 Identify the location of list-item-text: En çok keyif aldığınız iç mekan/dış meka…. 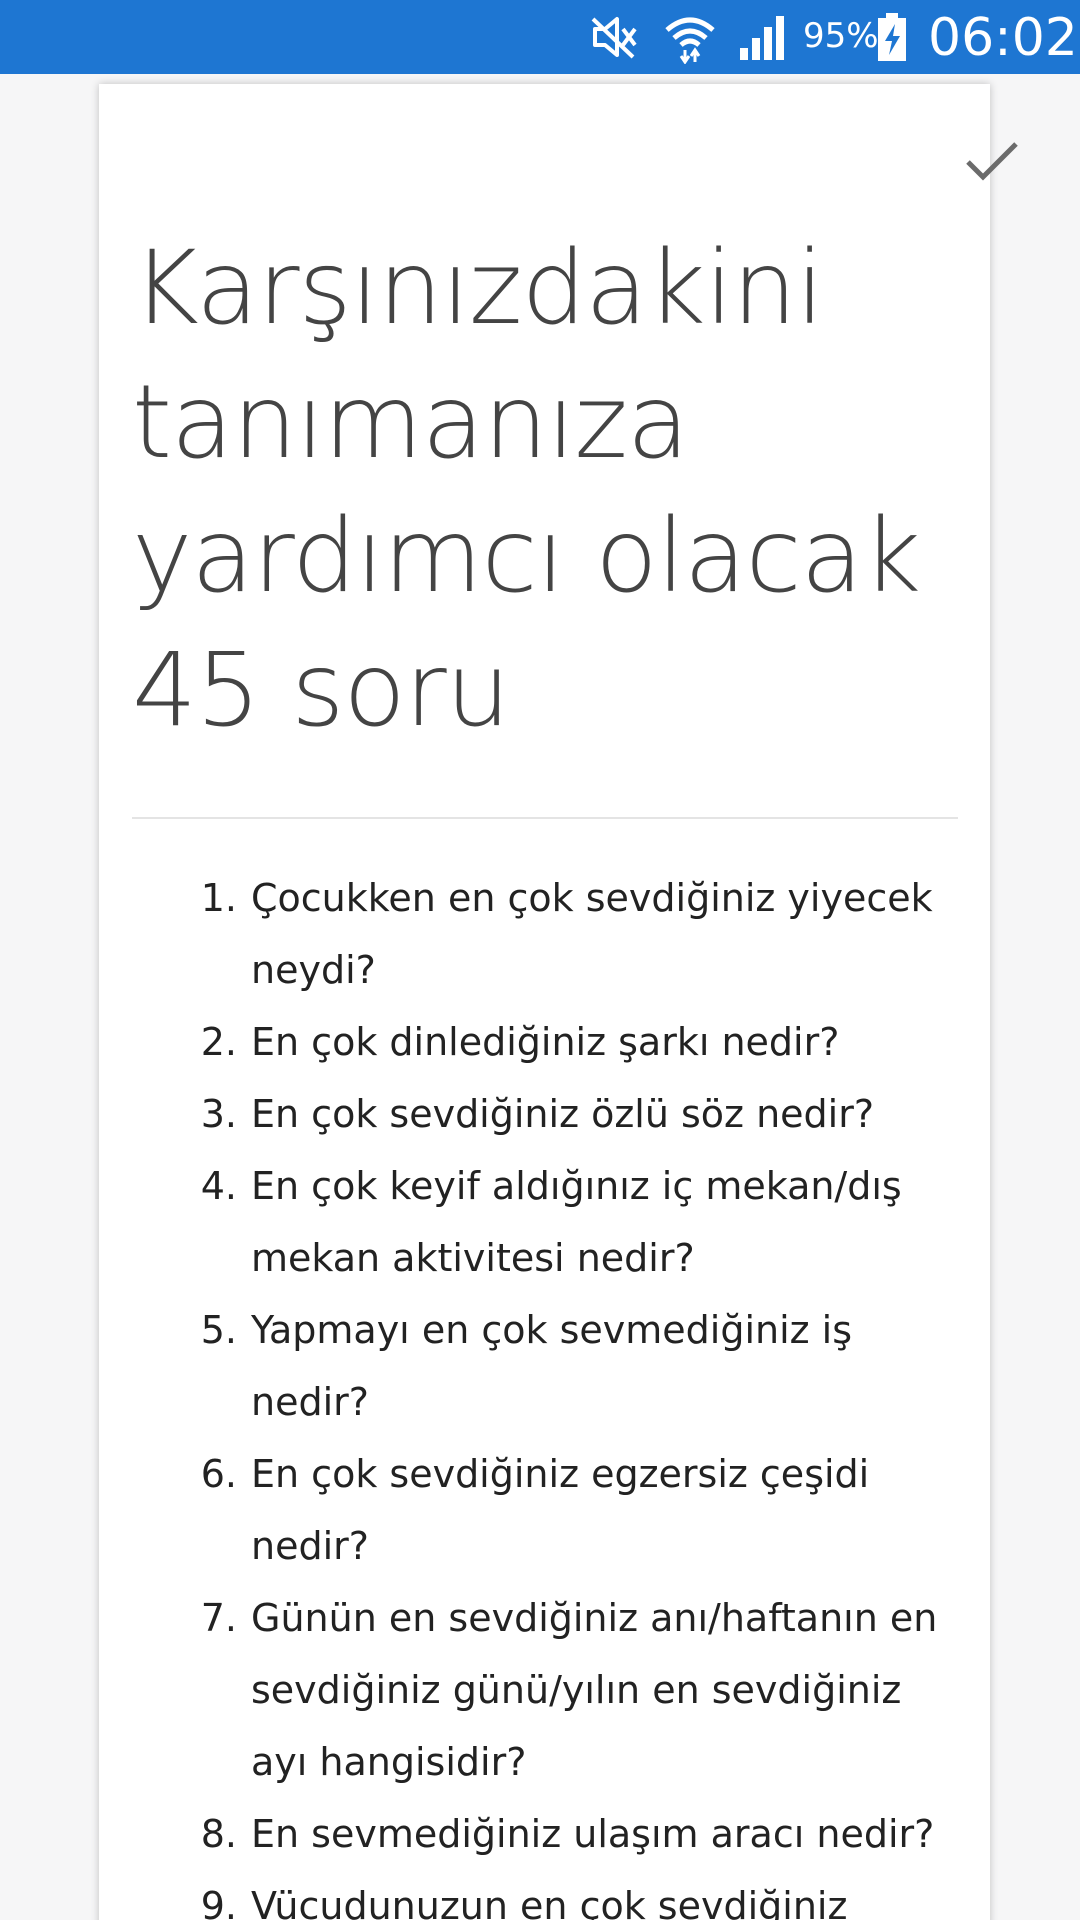
(576, 1222).